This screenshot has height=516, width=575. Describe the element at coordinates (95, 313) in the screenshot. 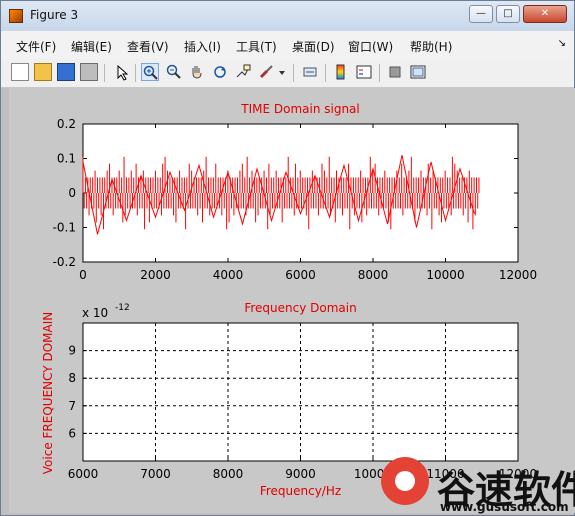

I see `freq-exponent-base: x 10` at that location.